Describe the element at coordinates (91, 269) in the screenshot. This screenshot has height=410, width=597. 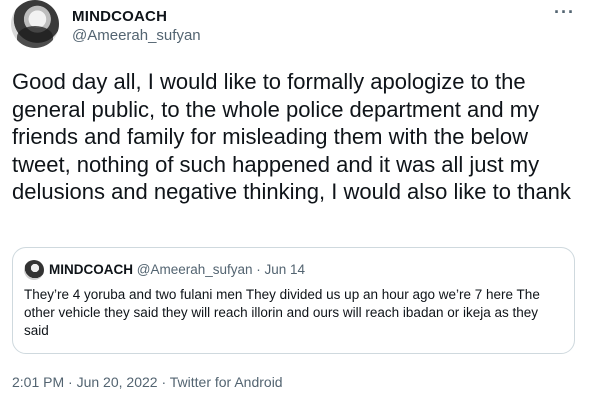
I see `quoted-author-name: MINDCOACH` at that location.